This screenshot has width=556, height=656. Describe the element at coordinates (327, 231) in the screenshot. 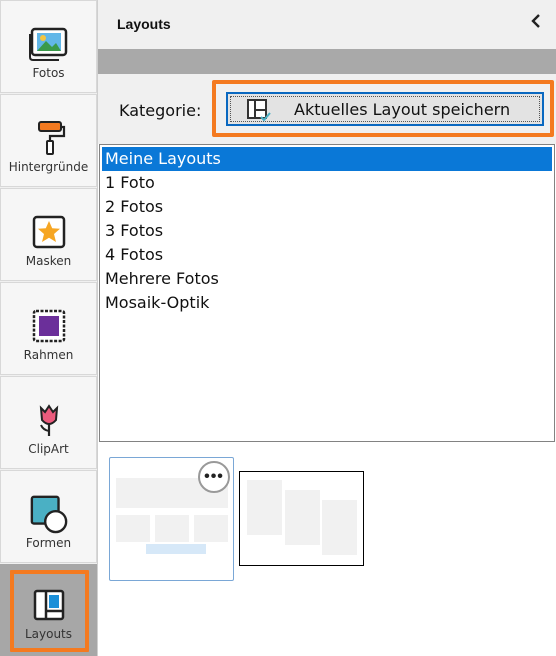

I see `list-item: 3 Fotos` at that location.